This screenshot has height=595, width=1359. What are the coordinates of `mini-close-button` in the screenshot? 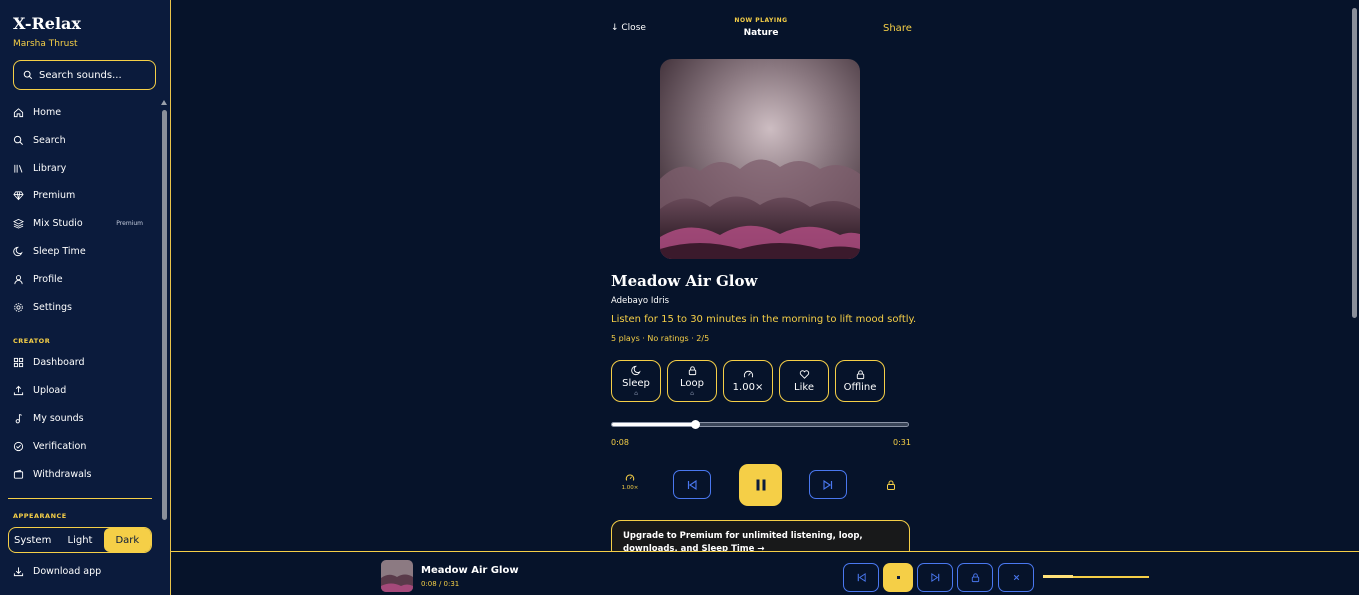 It's located at (1016, 577).